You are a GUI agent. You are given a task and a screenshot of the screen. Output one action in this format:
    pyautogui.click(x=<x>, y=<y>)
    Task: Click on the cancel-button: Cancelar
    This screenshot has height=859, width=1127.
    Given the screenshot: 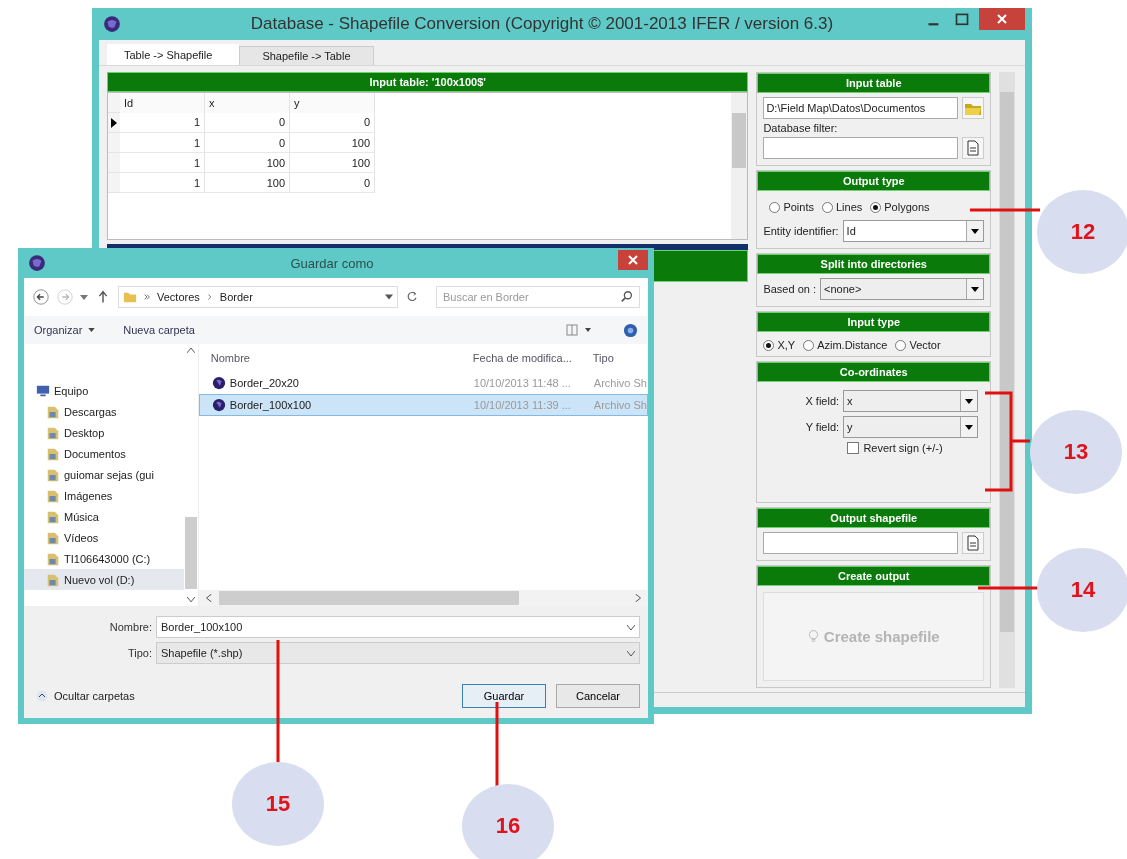 What is the action you would take?
    pyautogui.click(x=598, y=696)
    